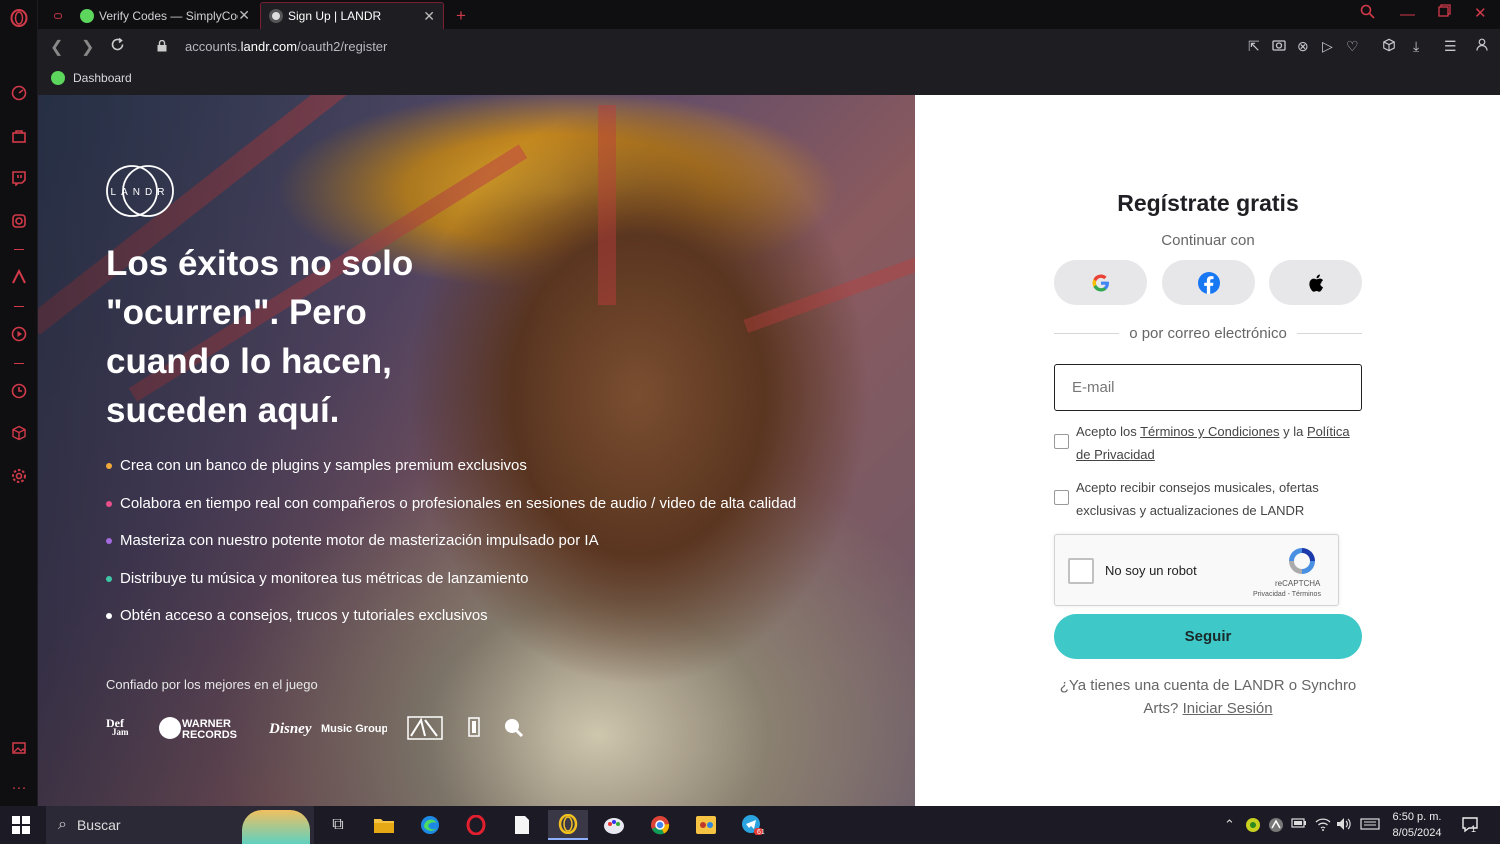  I want to click on brand-logo-atlantic, so click(425, 730).